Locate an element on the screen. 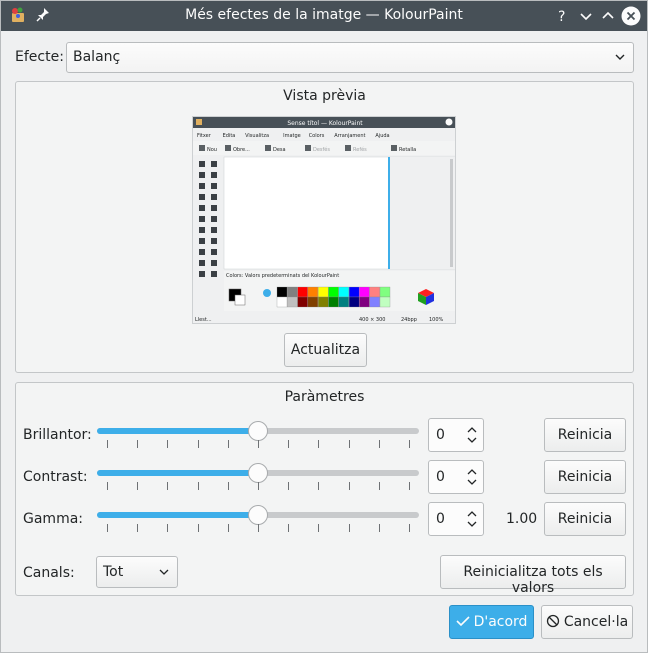 The height and width of the screenshot is (653, 648). maximize-button is located at coordinates (608, 16).